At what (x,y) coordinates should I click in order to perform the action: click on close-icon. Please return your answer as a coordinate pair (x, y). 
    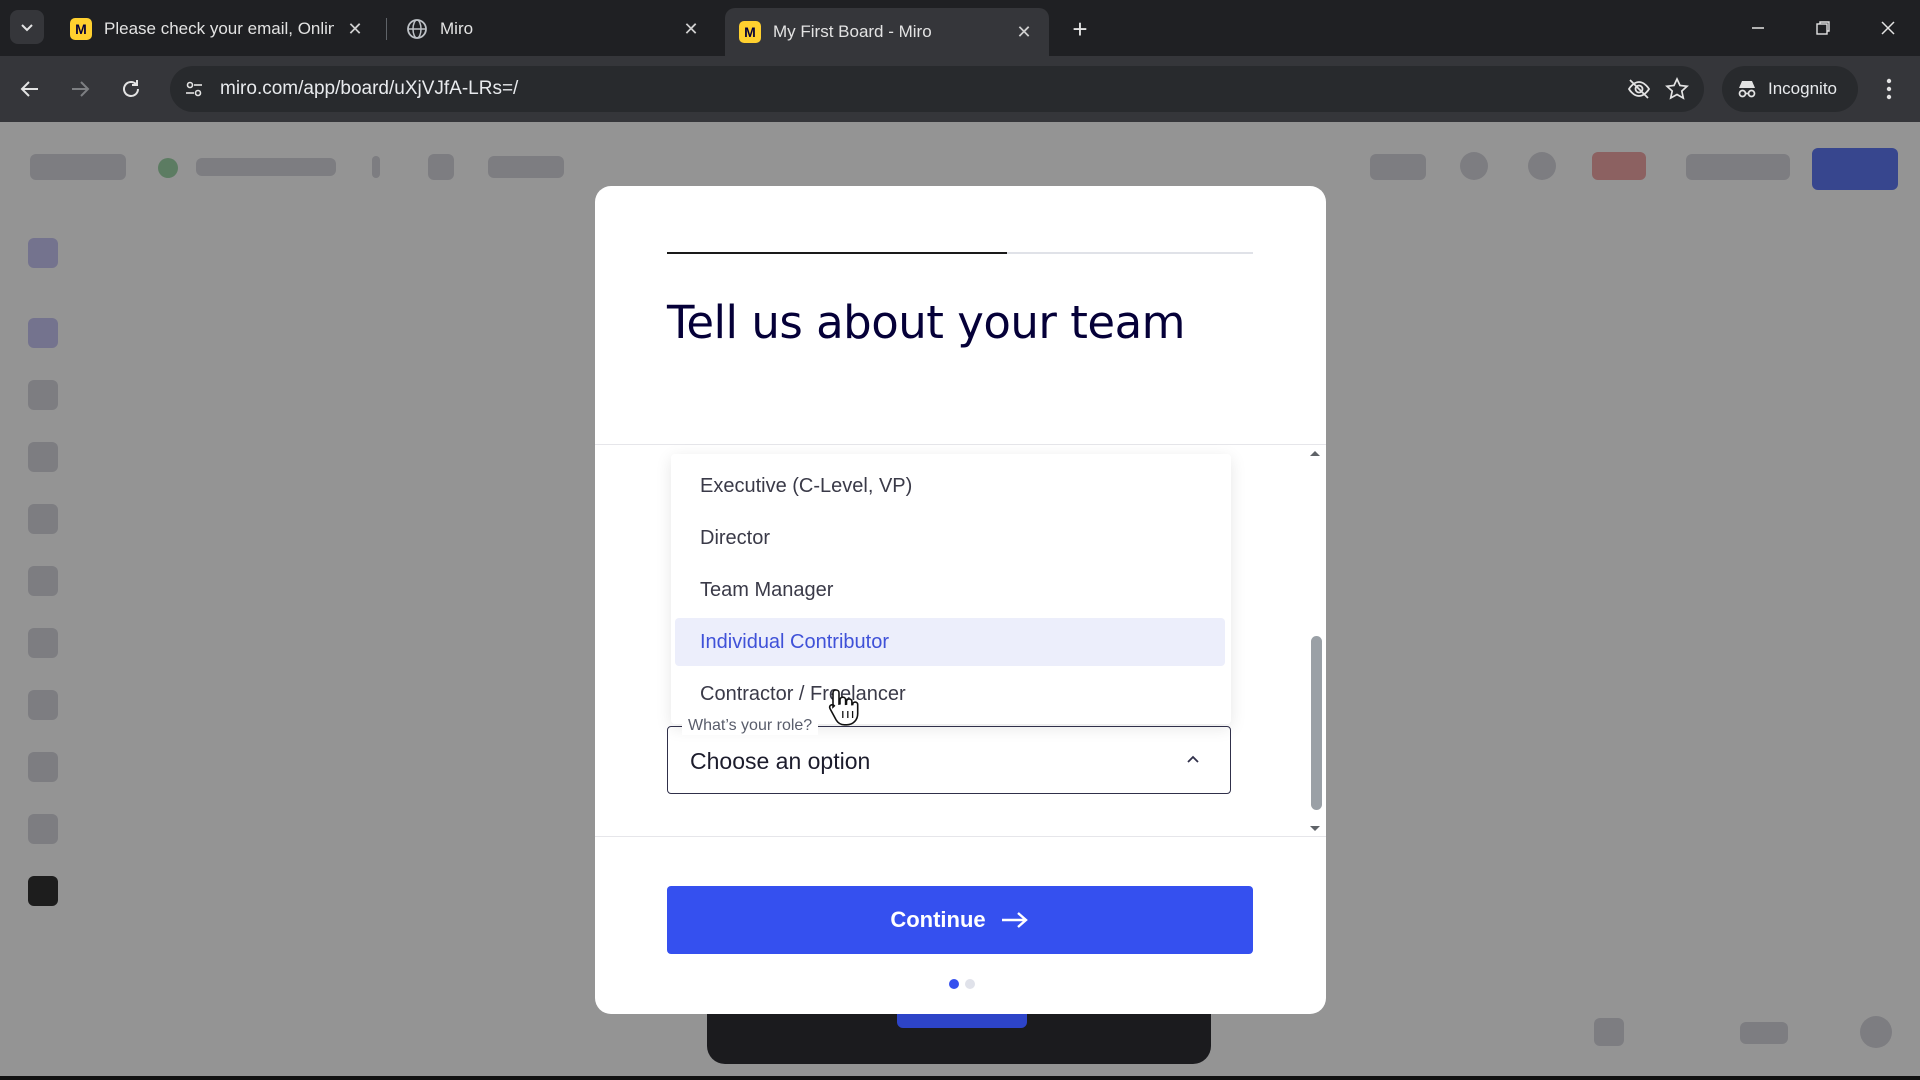
    Looking at the image, I should click on (1888, 28).